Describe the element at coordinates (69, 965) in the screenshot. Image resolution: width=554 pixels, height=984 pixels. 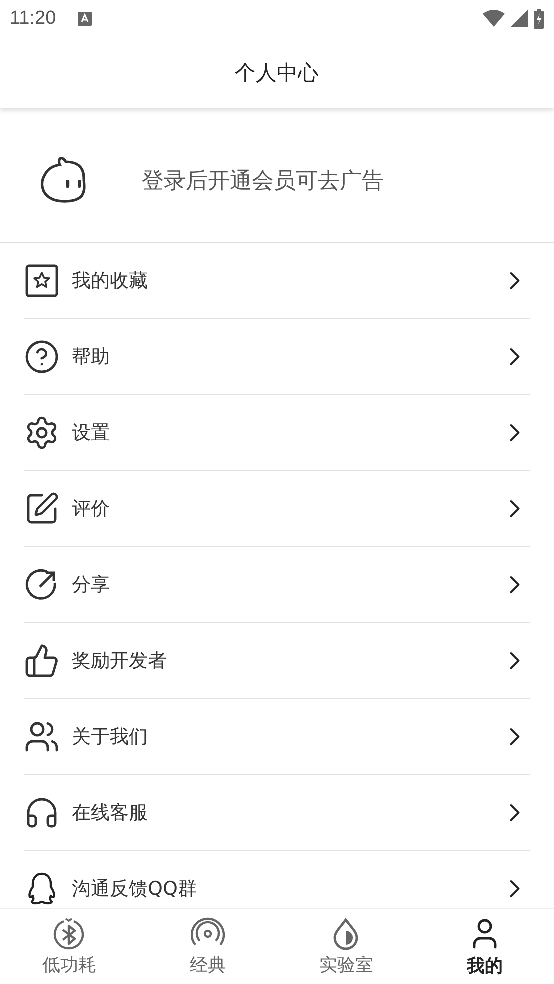
I see `tab-label: 低功耗` at that location.